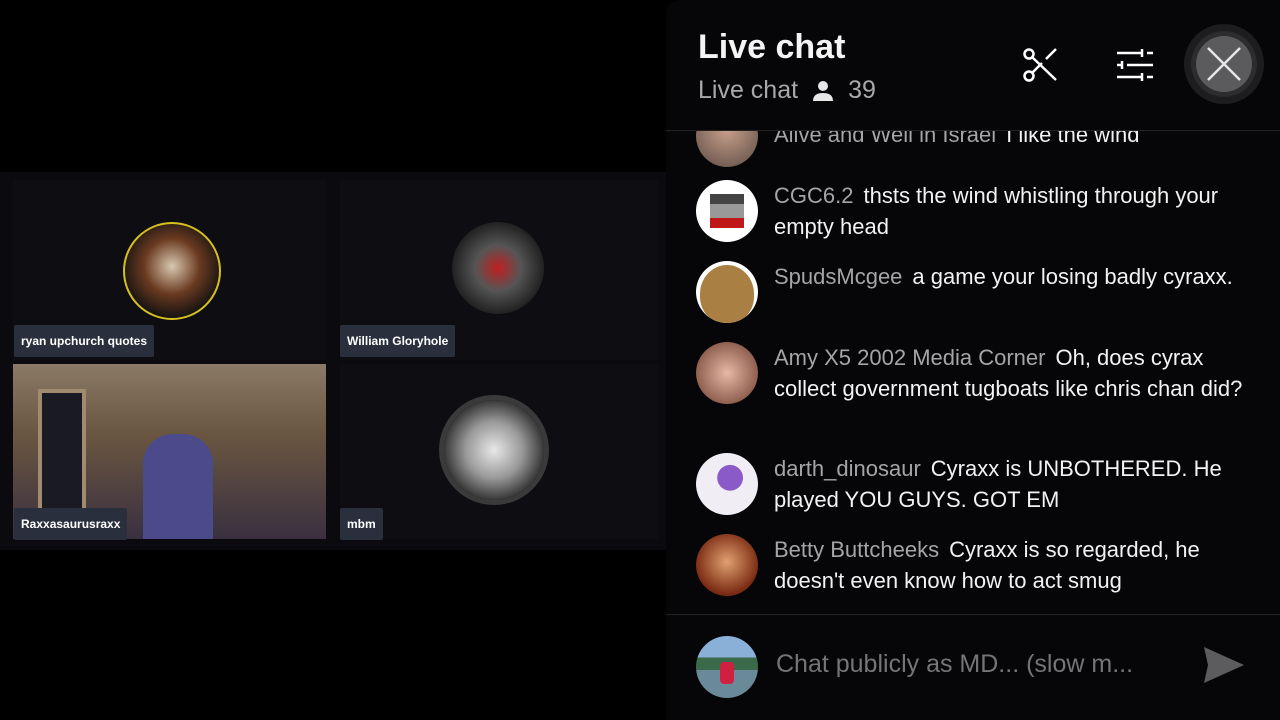 Image resolution: width=1280 pixels, height=720 pixels. What do you see at coordinates (772, 47) in the screenshot?
I see `chat-title: Live chat` at bounding box center [772, 47].